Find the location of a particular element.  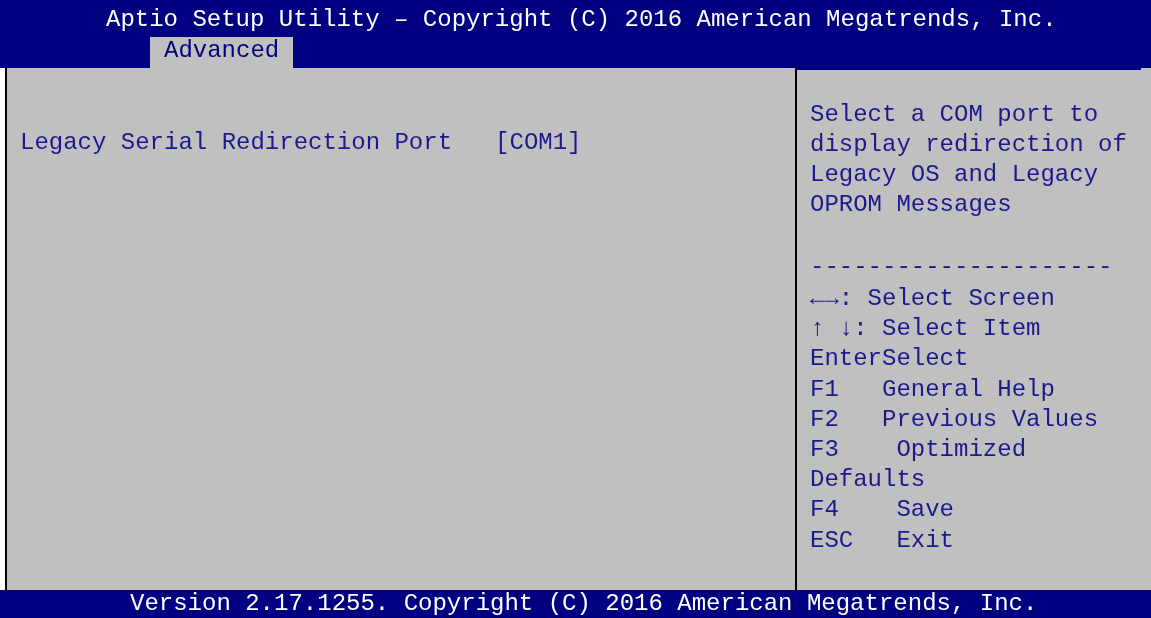

help-text: Legacy OS and Legacy is located at coordinates (955, 175).